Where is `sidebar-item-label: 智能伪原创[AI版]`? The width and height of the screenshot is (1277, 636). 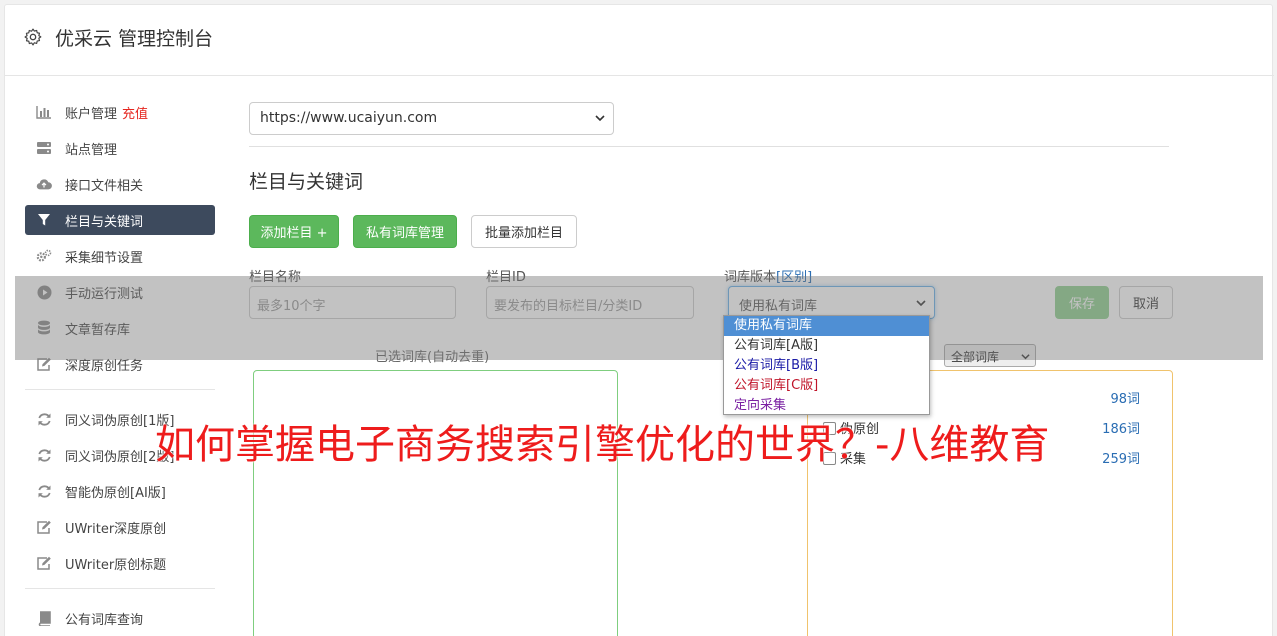 sidebar-item-label: 智能伪原创[AI版] is located at coordinates (115, 493).